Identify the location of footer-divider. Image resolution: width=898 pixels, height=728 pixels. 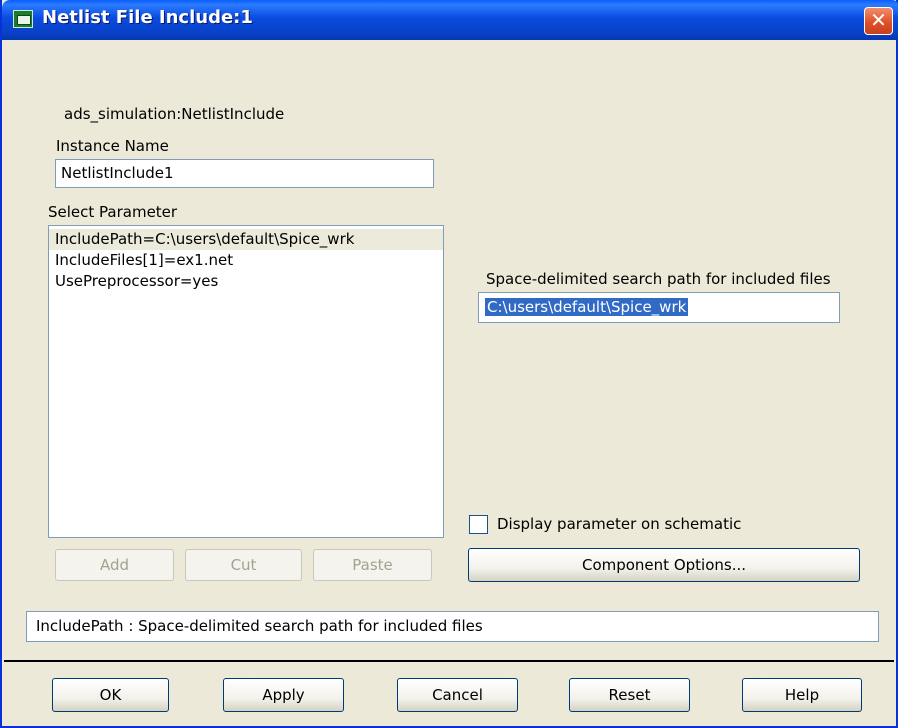
(449, 661).